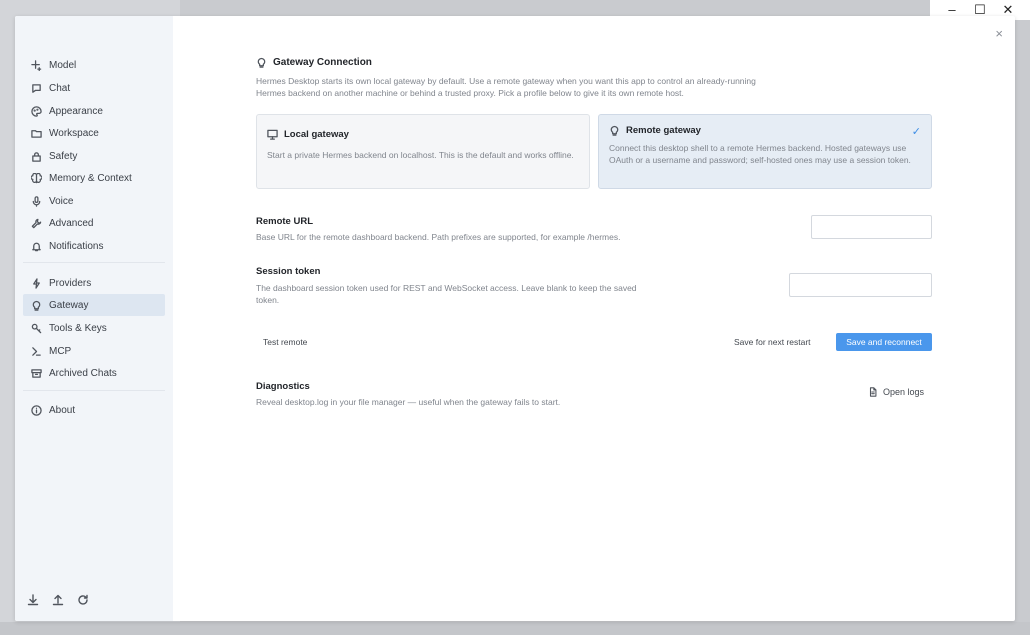 This screenshot has height=635, width=1030. Describe the element at coordinates (36, 410) in the screenshot. I see `info-icon` at that location.